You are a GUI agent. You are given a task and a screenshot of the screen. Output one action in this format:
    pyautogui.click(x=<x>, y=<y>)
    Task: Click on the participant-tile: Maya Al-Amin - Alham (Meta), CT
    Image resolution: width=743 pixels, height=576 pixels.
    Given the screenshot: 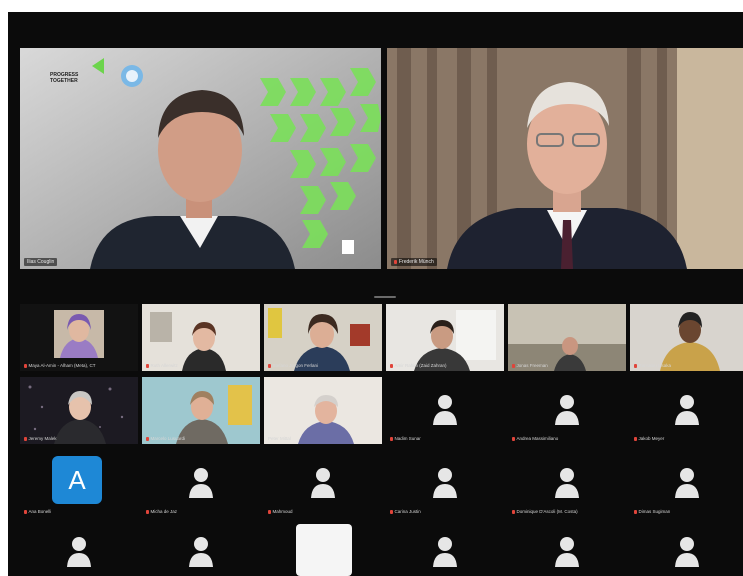 What is the action you would take?
    pyautogui.click(x=79, y=337)
    